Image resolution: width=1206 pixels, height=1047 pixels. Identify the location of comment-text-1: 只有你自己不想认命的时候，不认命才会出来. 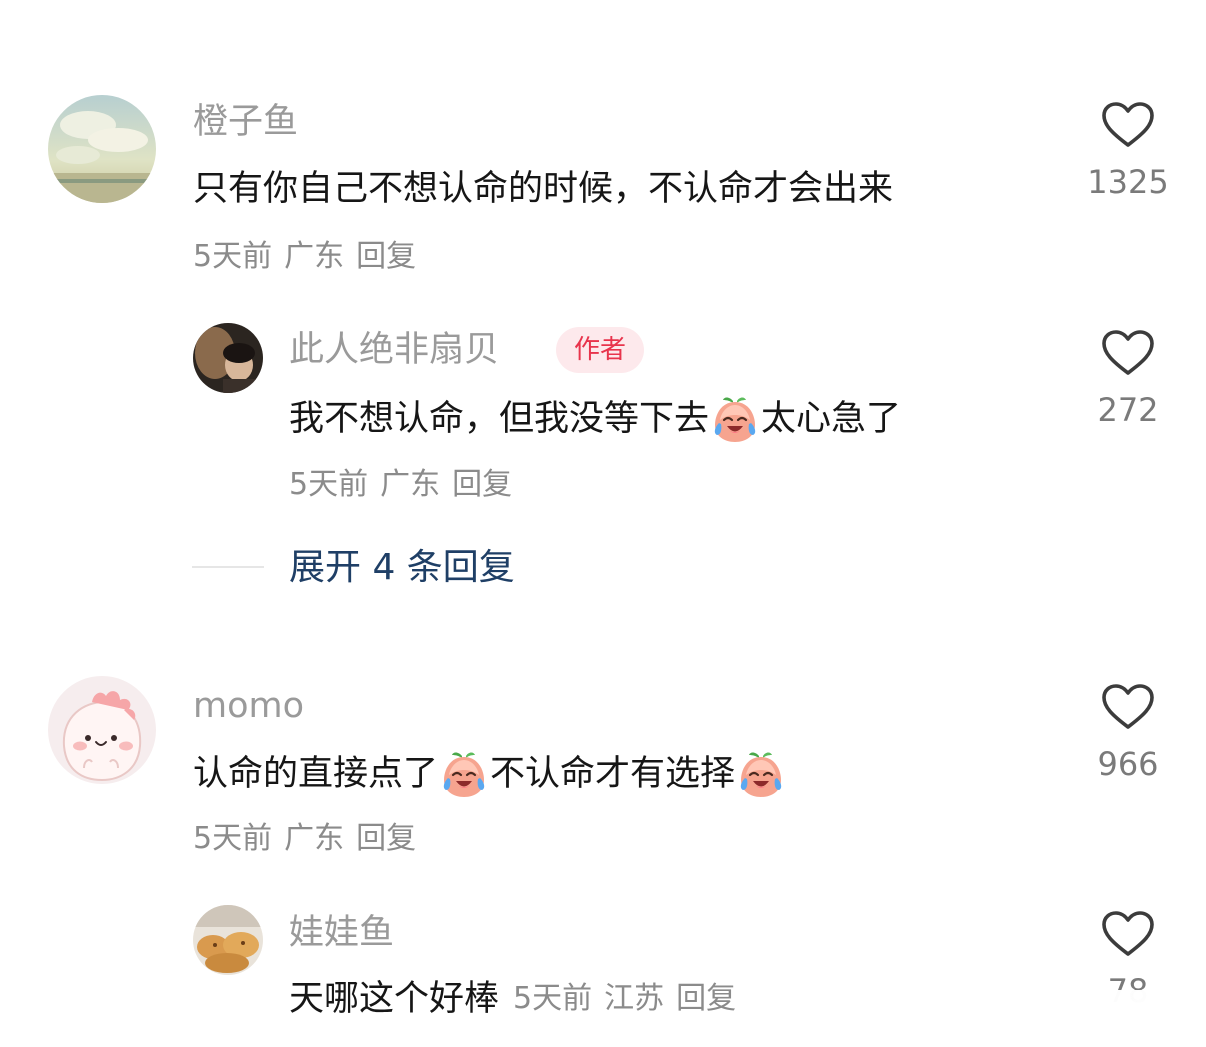
(543, 189).